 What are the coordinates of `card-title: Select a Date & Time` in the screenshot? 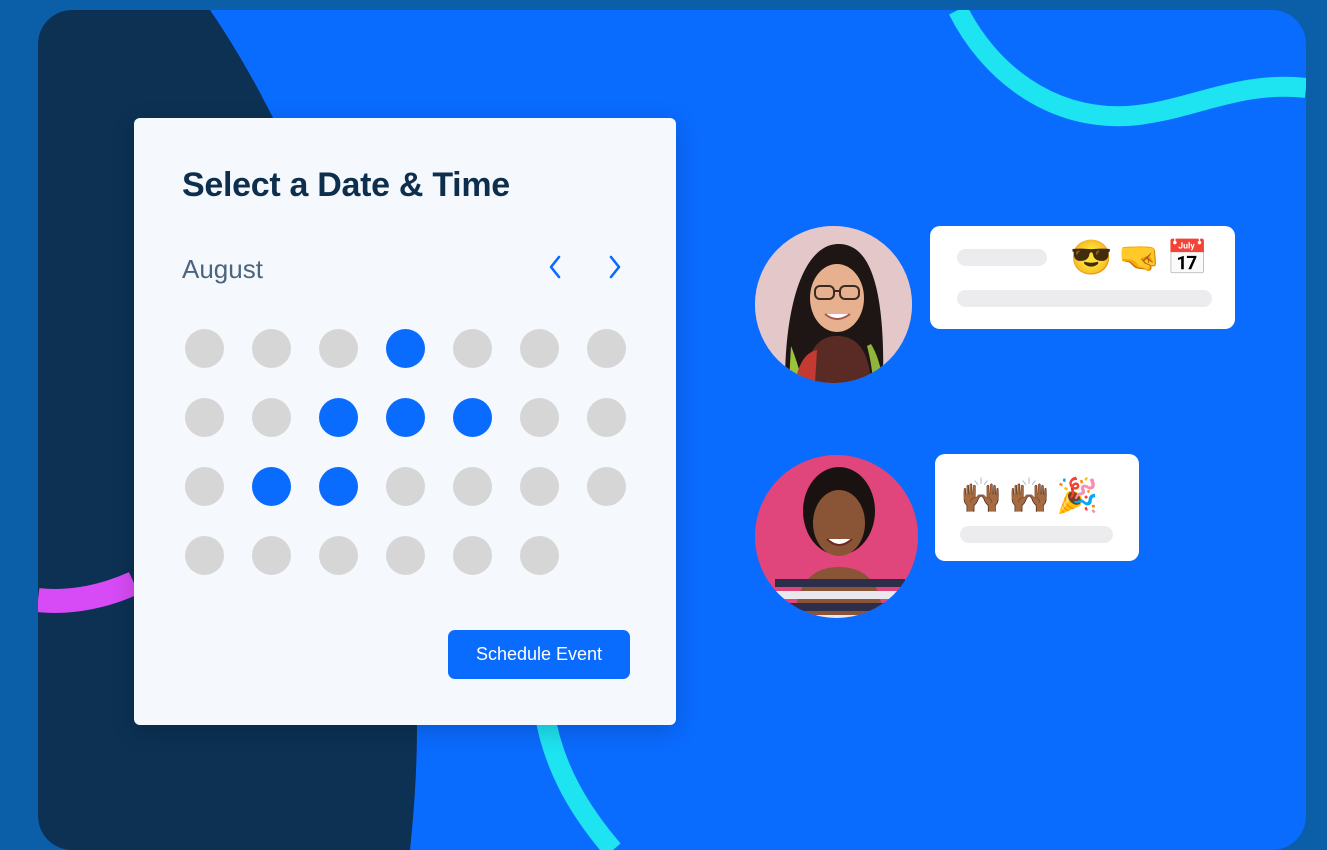 It's located at (346, 185).